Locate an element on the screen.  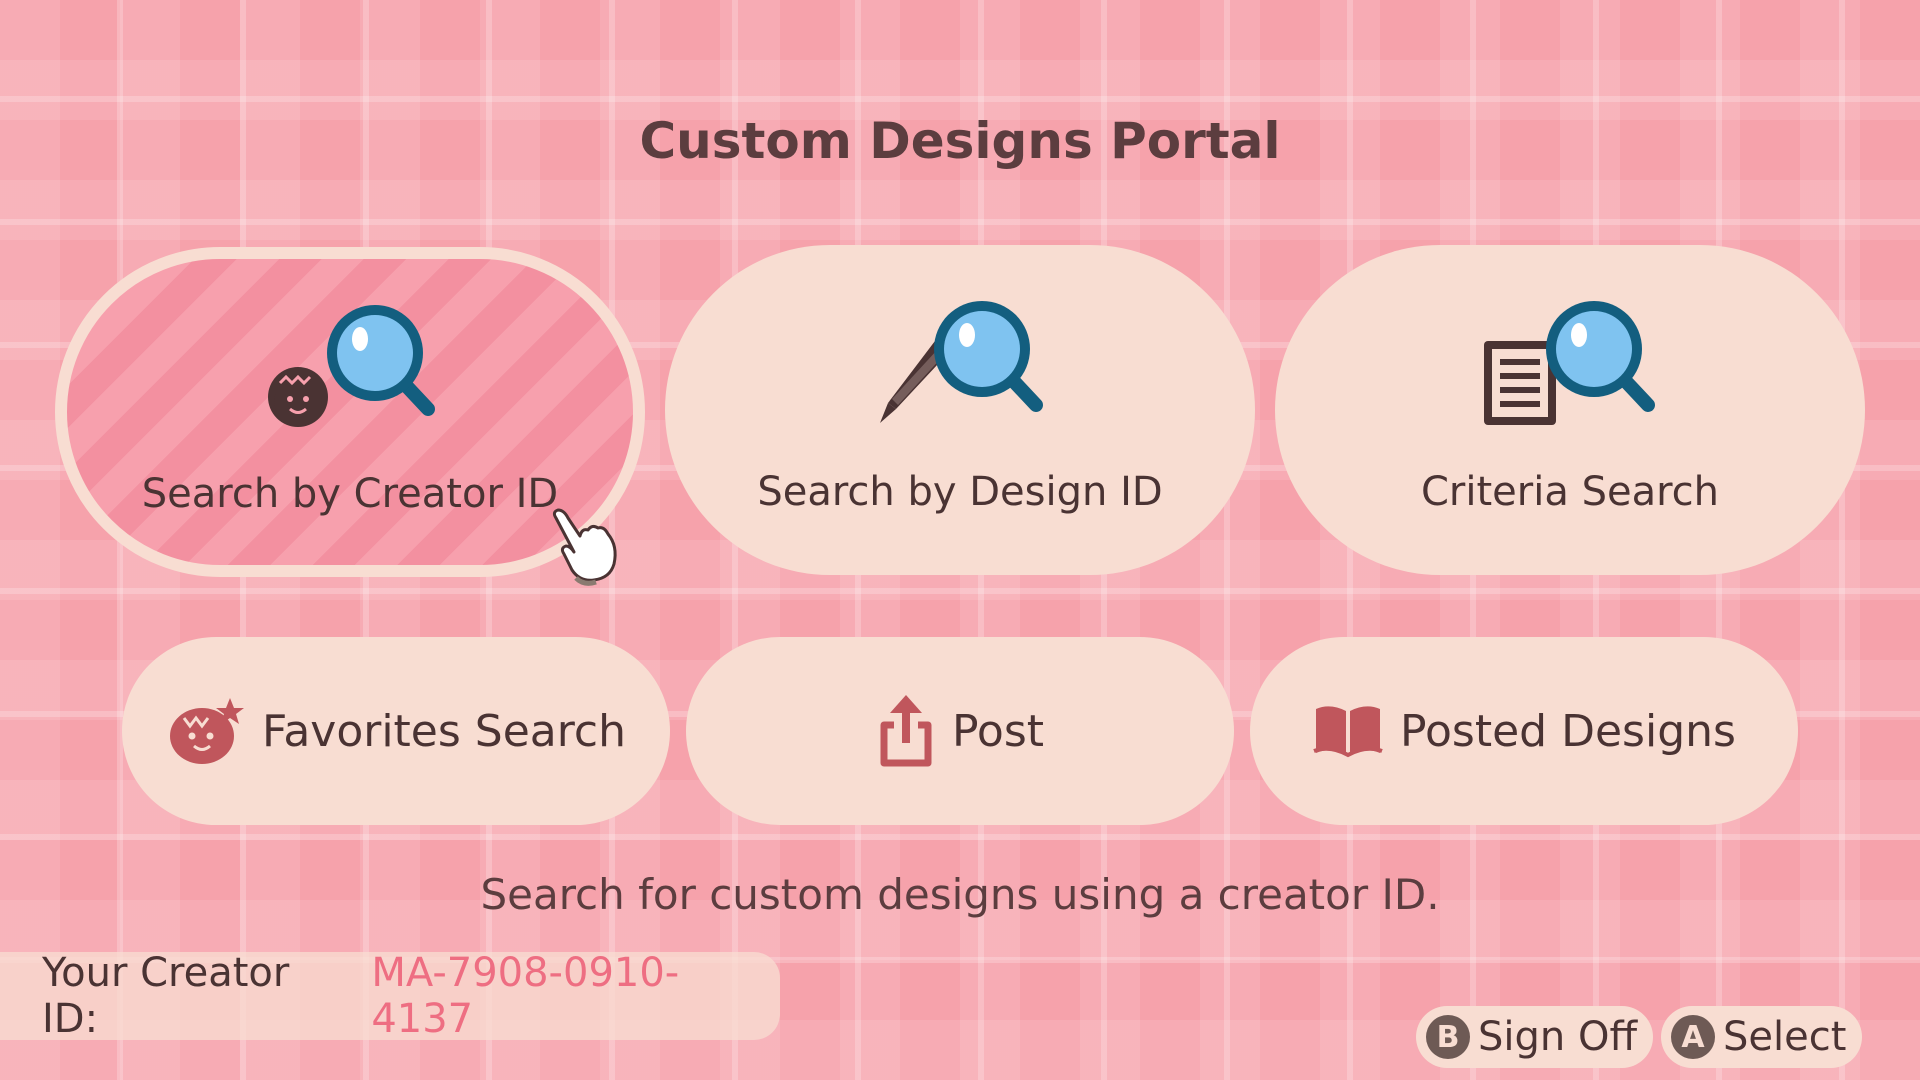
hand-cursor-icon is located at coordinates (584, 547).